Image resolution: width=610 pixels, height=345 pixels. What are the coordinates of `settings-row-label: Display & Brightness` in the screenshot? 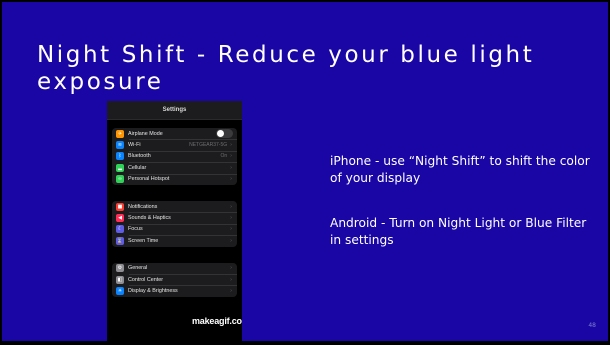 It's located at (153, 290).